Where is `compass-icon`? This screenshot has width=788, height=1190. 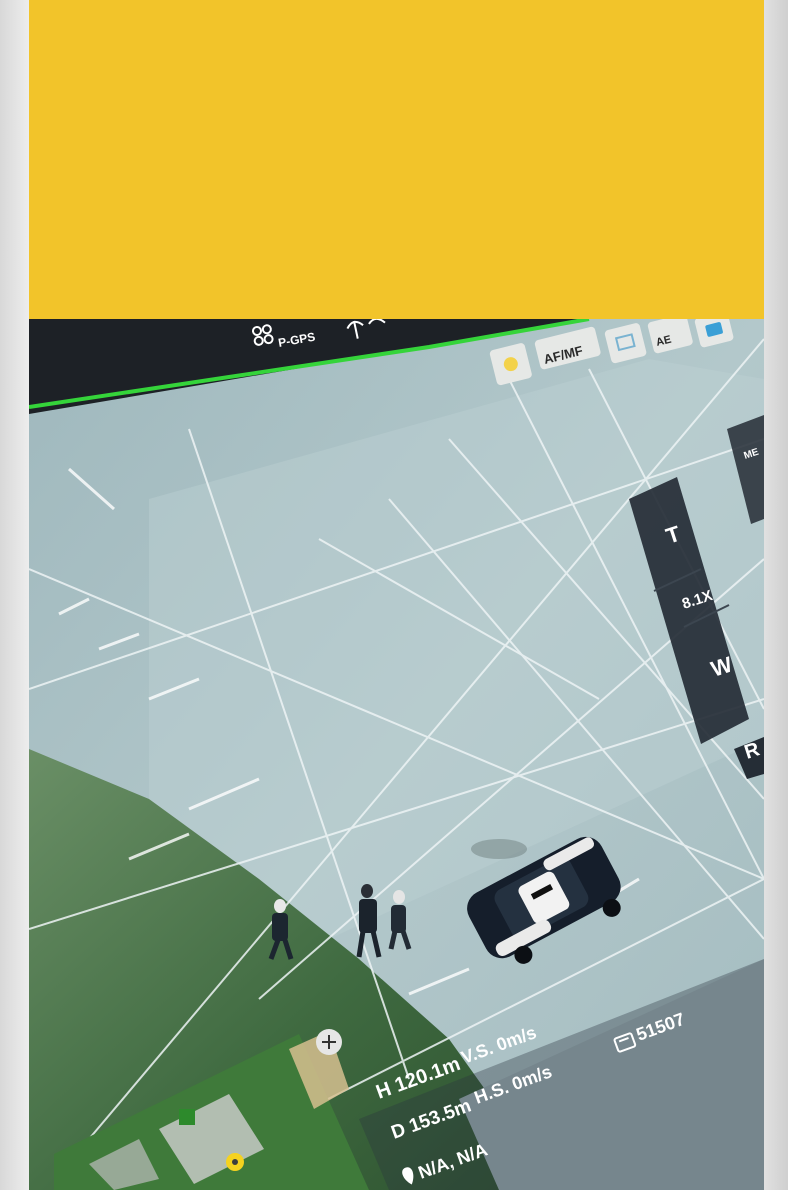 compass-icon is located at coordinates (329, 1042).